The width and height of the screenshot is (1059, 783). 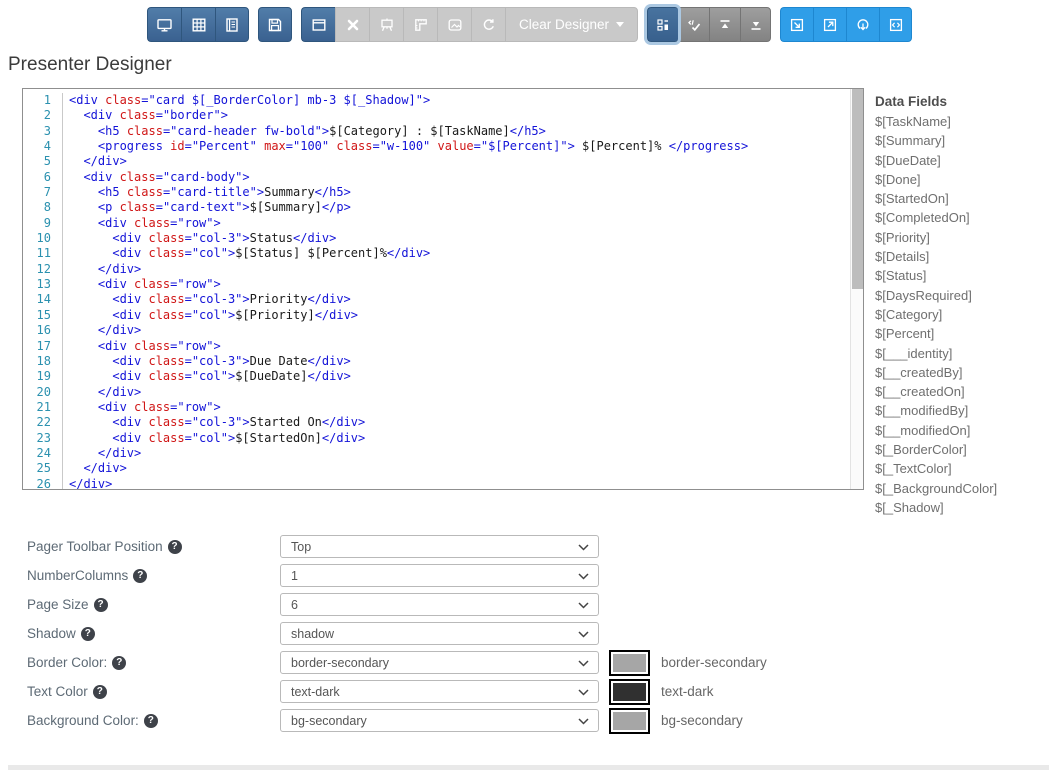 What do you see at coordinates (439, 633) in the screenshot?
I see `shadow-select: shadow` at bounding box center [439, 633].